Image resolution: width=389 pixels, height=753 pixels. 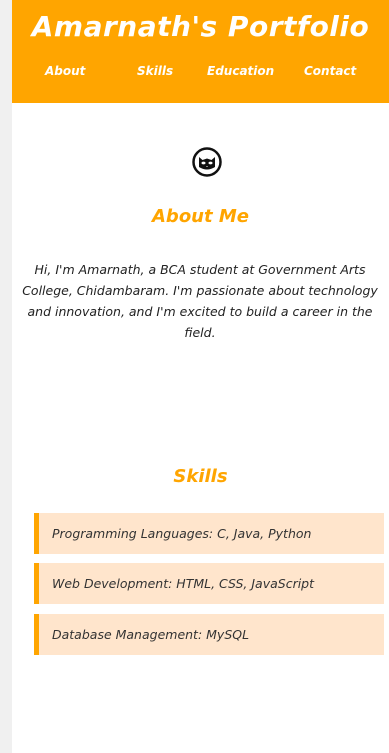 I want to click on main-nav: About Skills Education Contact, so click(x=200, y=74).